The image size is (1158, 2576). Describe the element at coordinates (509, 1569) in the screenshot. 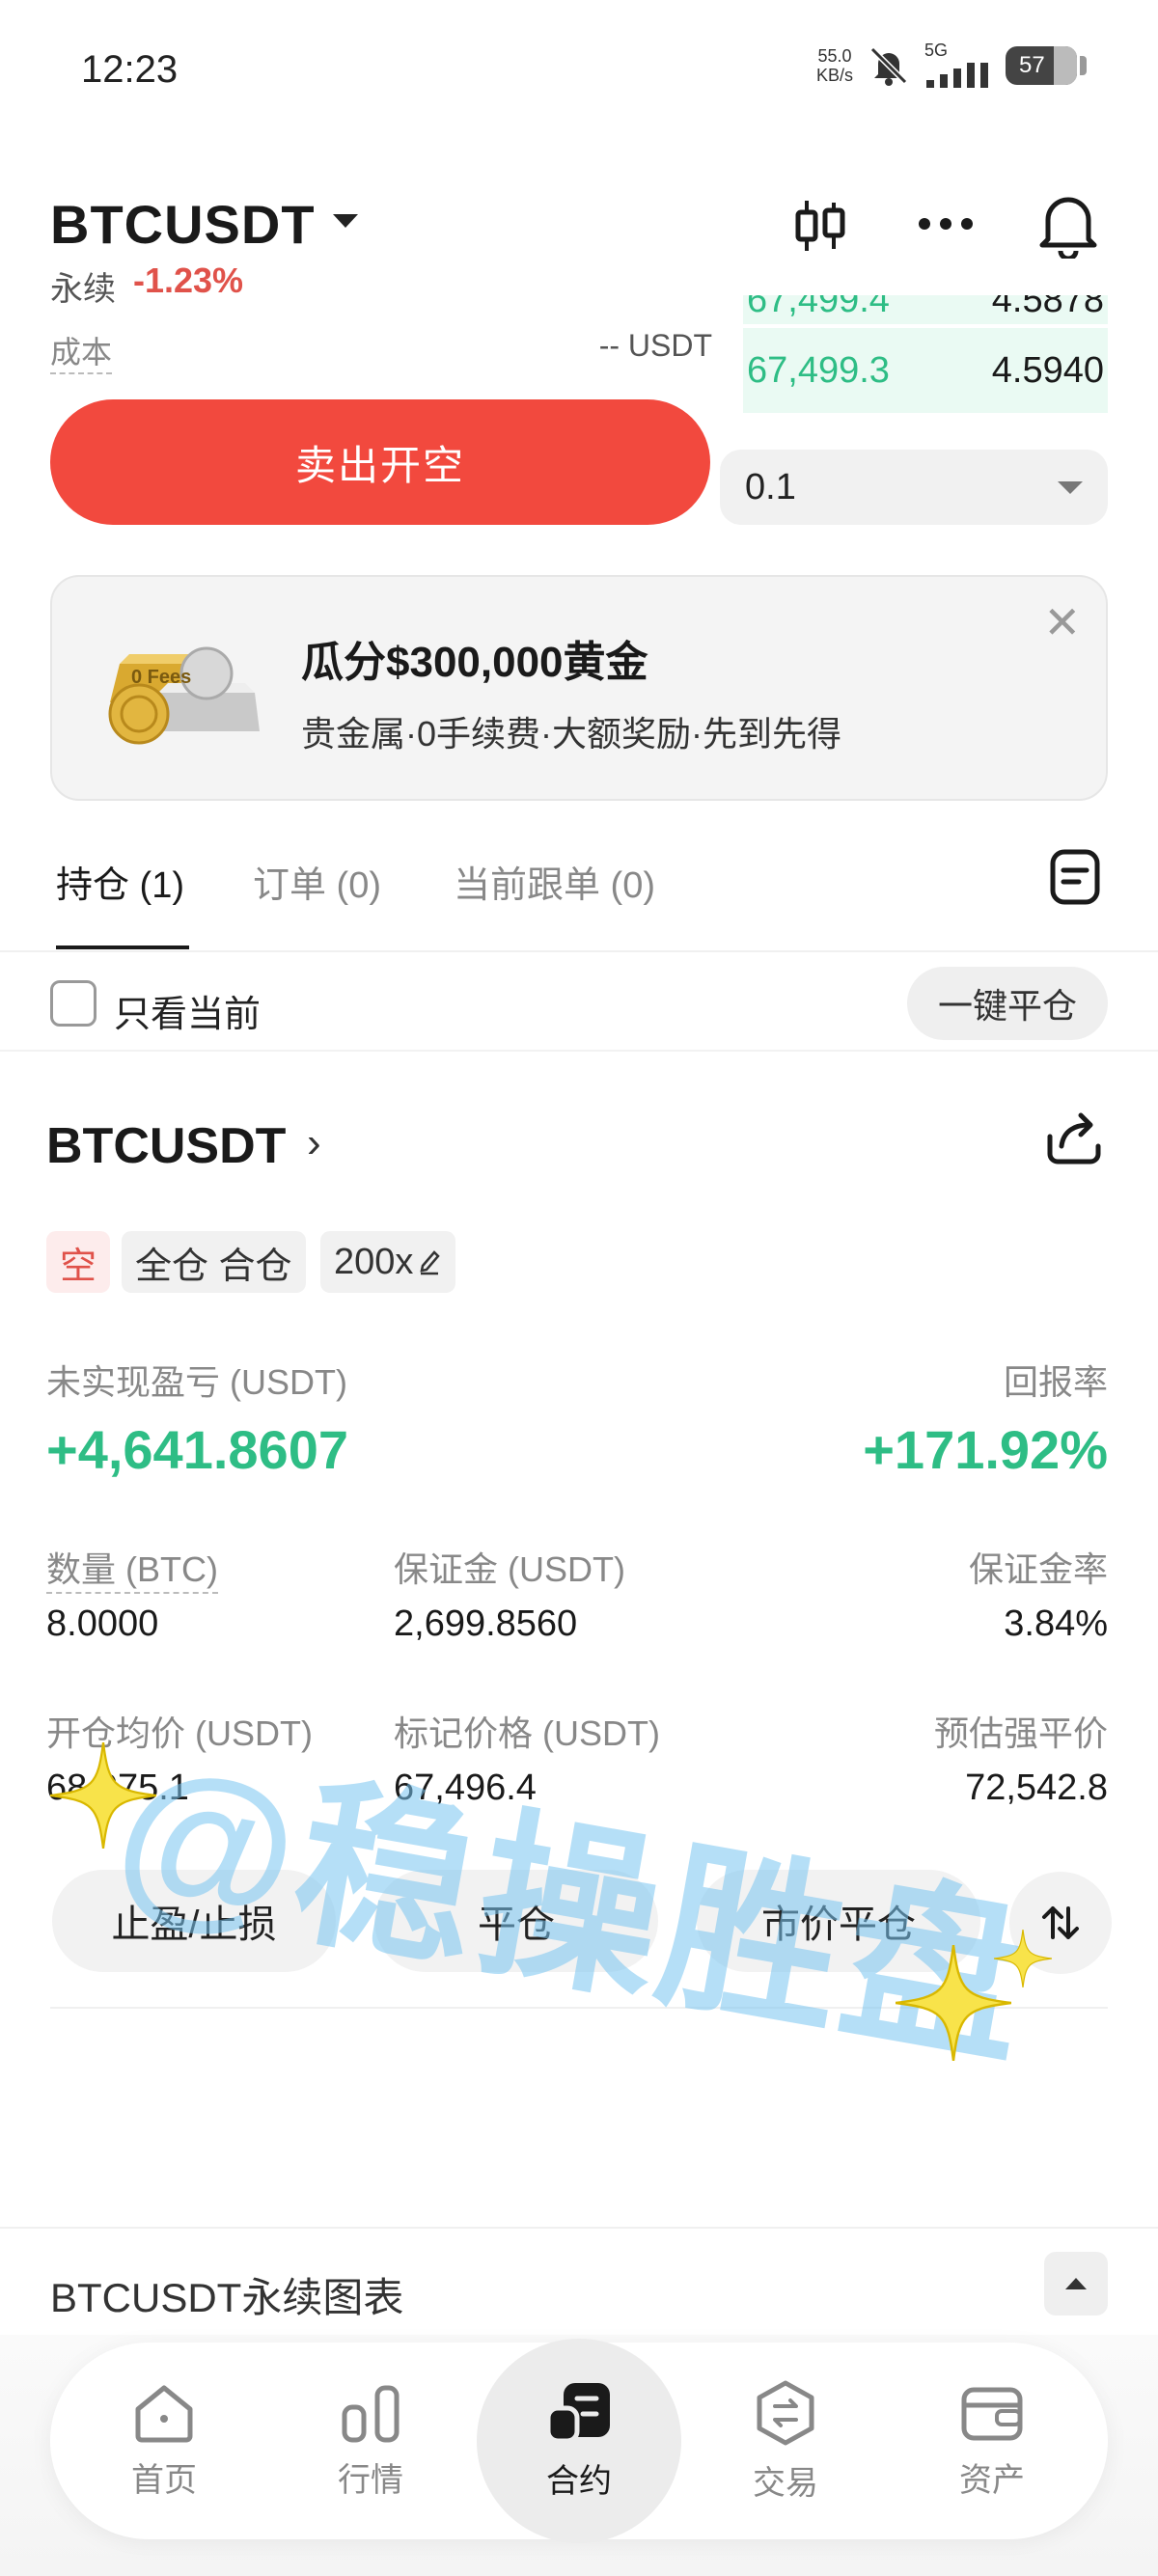

I see `margin-label: 保证金 (USDT)` at that location.